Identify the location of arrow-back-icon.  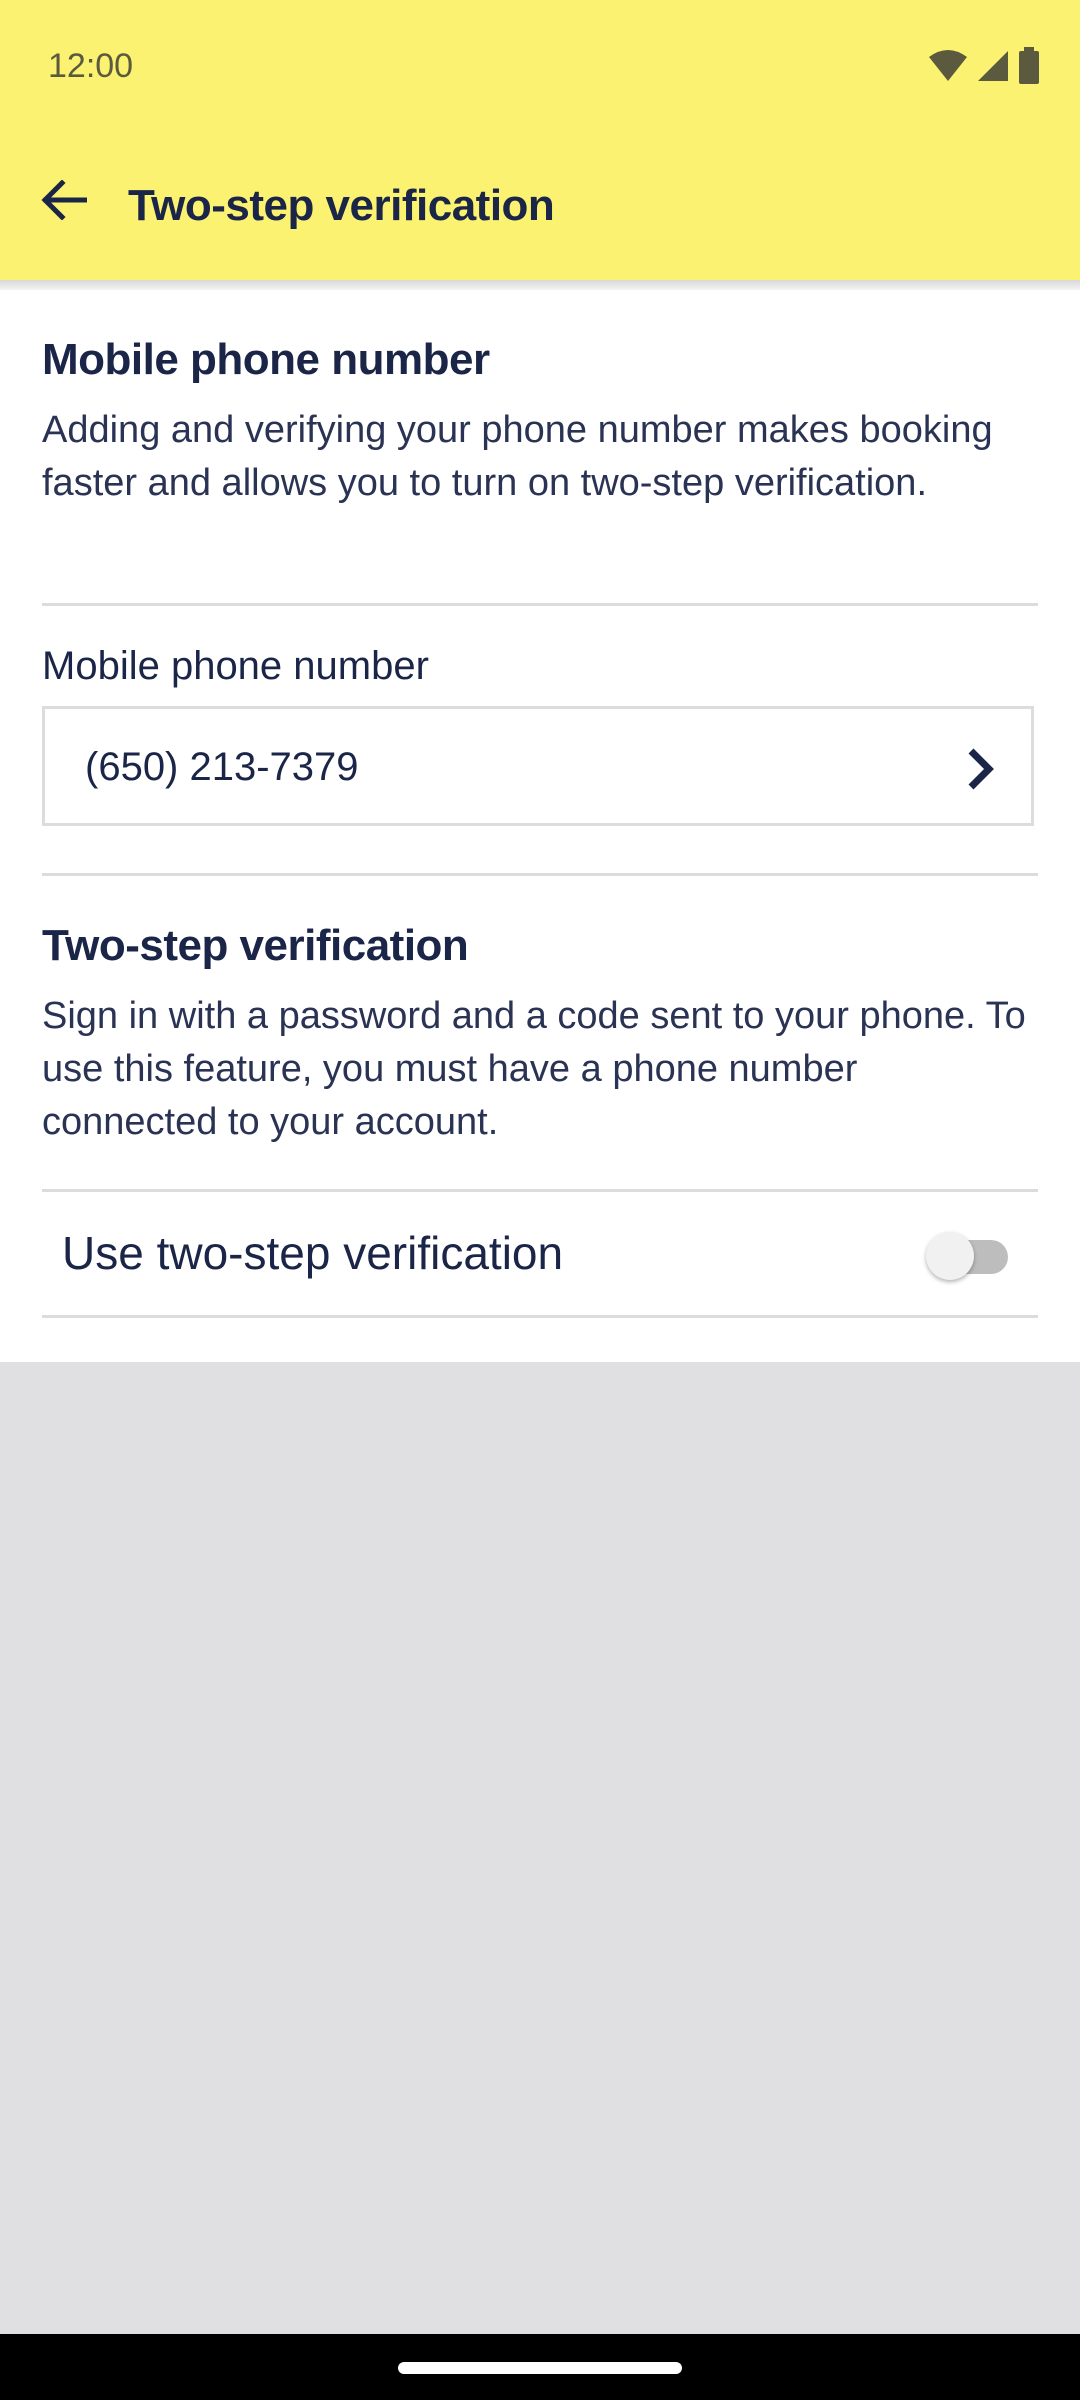
(64, 200).